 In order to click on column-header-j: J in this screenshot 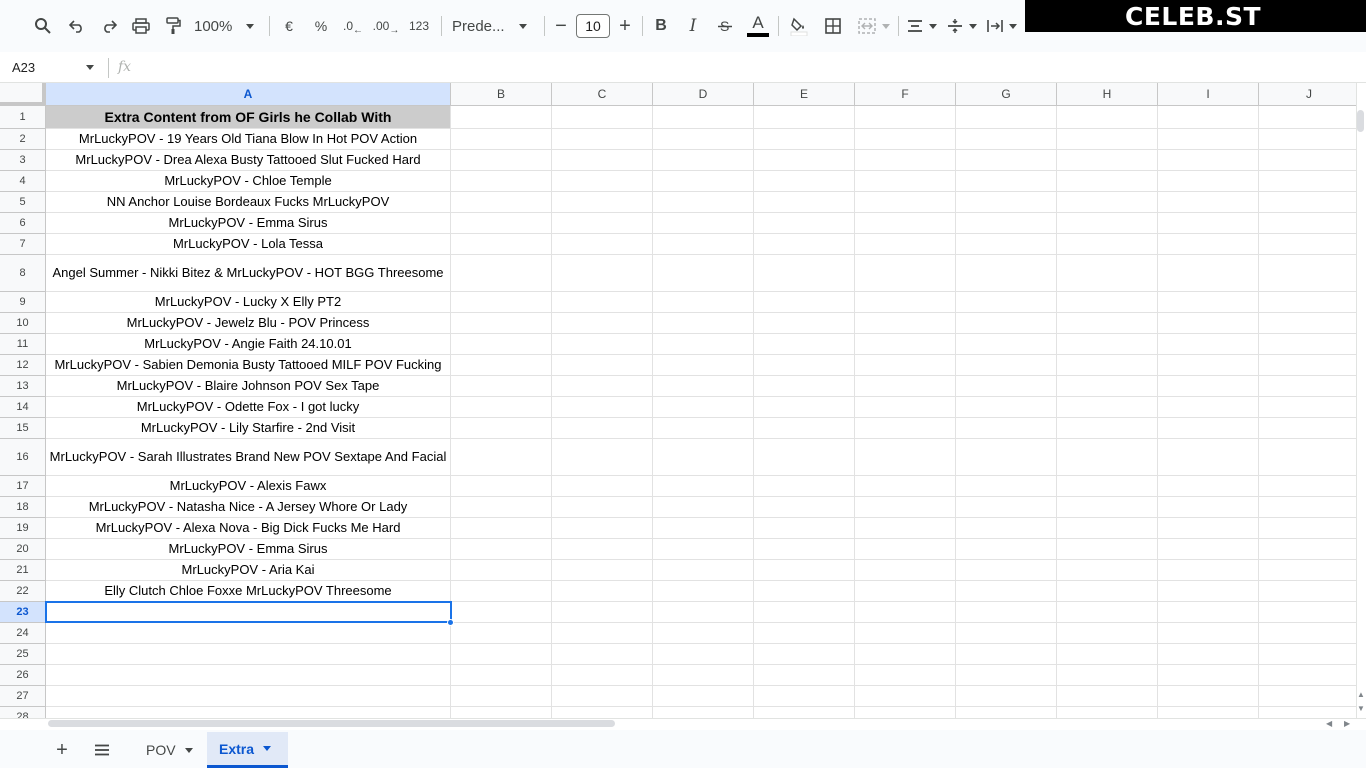, I will do `click(1307, 94)`.